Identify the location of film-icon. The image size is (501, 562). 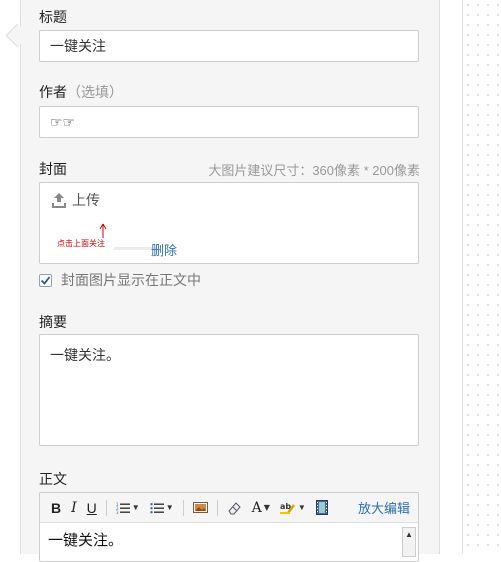
(321, 507).